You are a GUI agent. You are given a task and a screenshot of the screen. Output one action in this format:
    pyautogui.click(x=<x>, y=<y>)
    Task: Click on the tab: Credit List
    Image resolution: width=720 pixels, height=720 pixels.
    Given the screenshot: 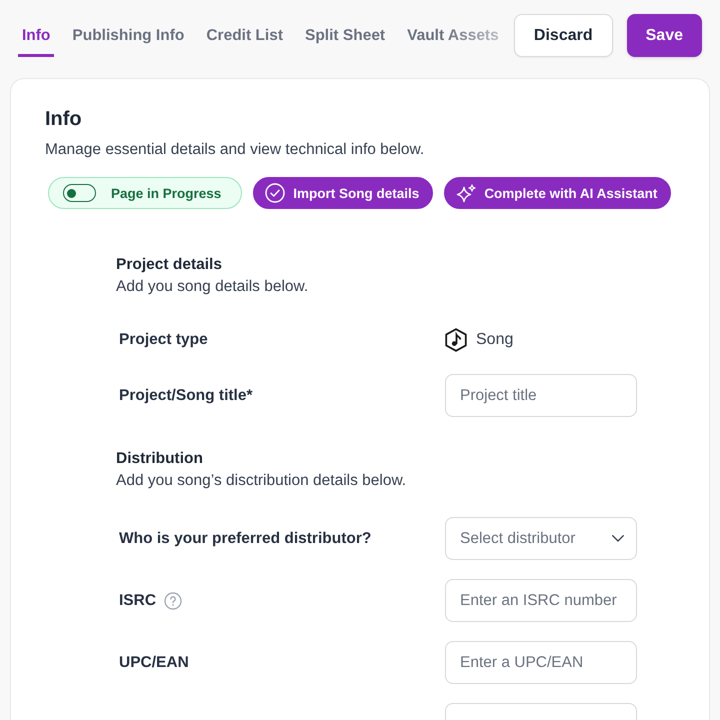 What is the action you would take?
    pyautogui.click(x=244, y=35)
    